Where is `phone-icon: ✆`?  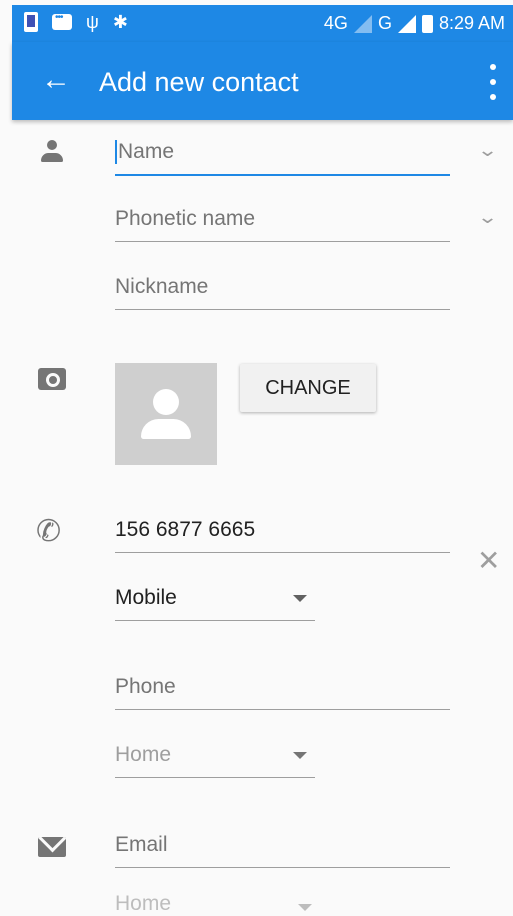
phone-icon: ✆ is located at coordinates (49, 531).